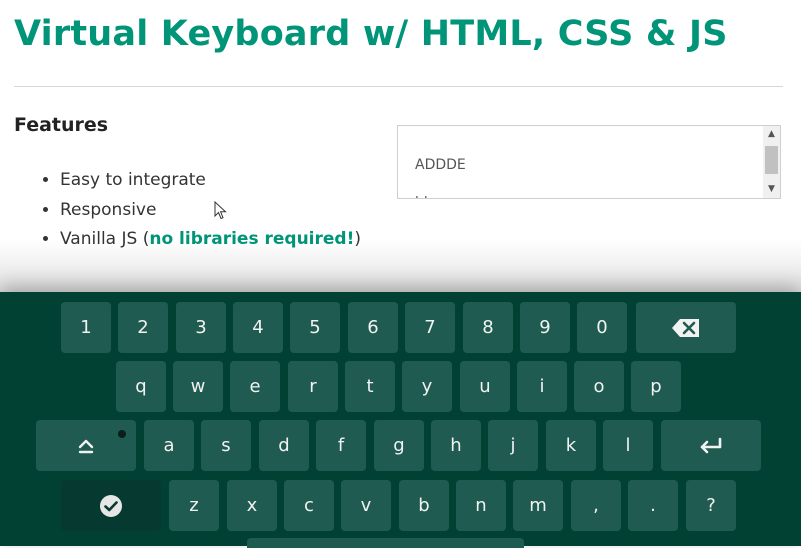 The image size is (801, 548). Describe the element at coordinates (440, 191) in the screenshot. I see `textarea-line: hh` at that location.